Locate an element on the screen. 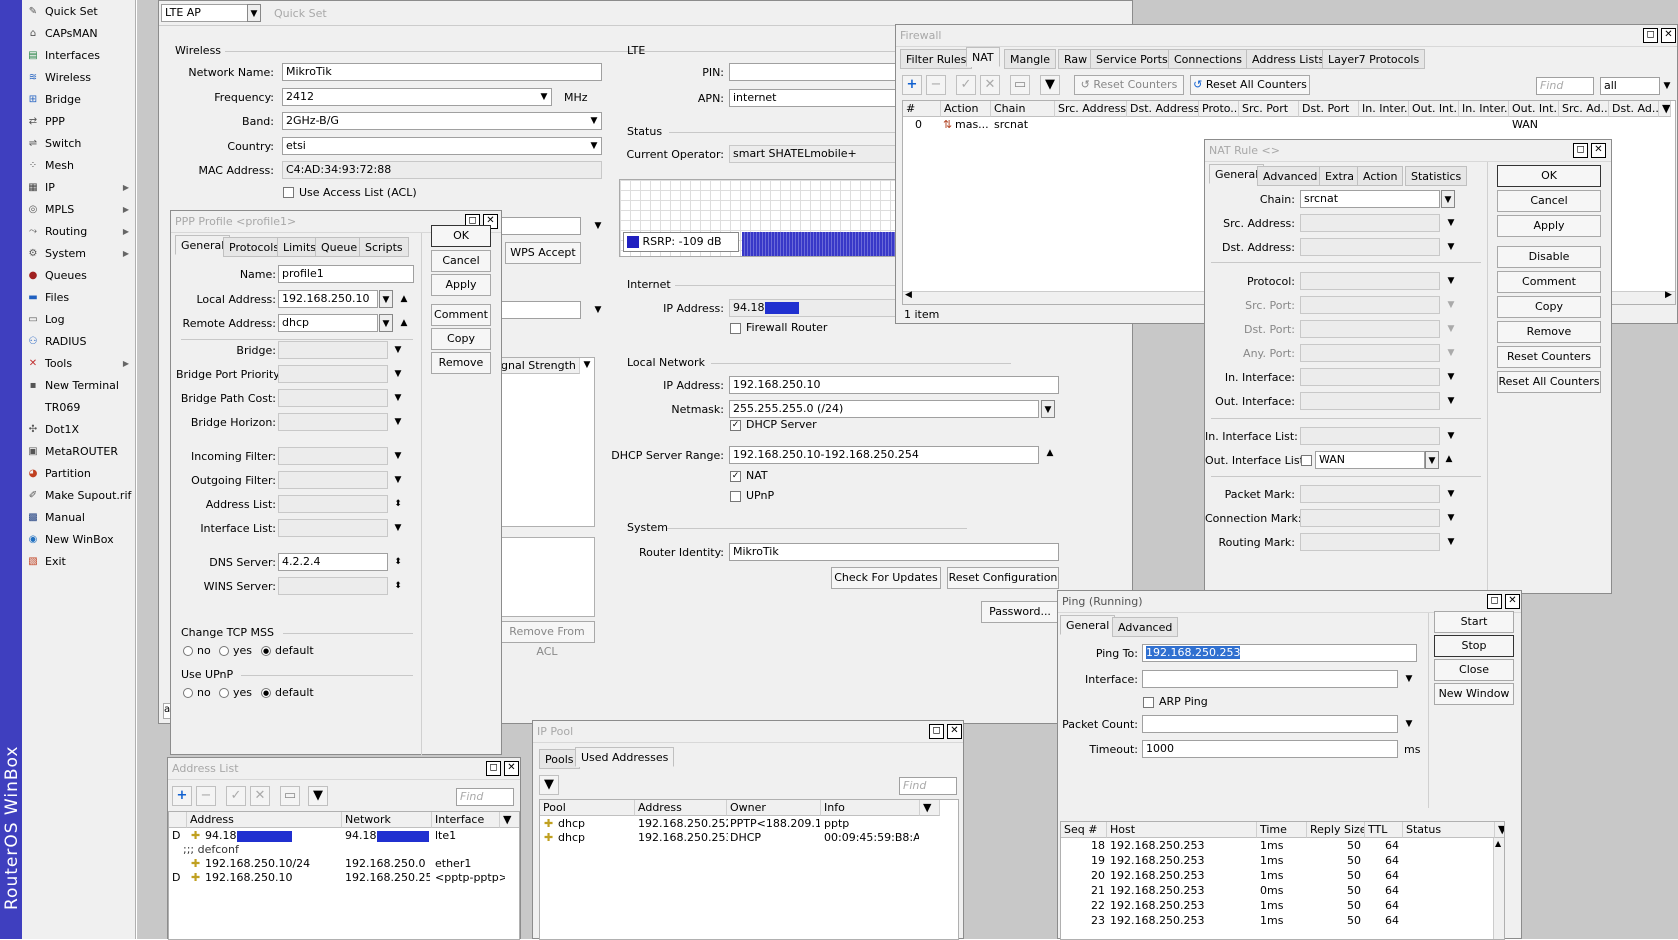 This screenshot has width=1678, height=940. maximize-icon: ◻ is located at coordinates (493, 768).